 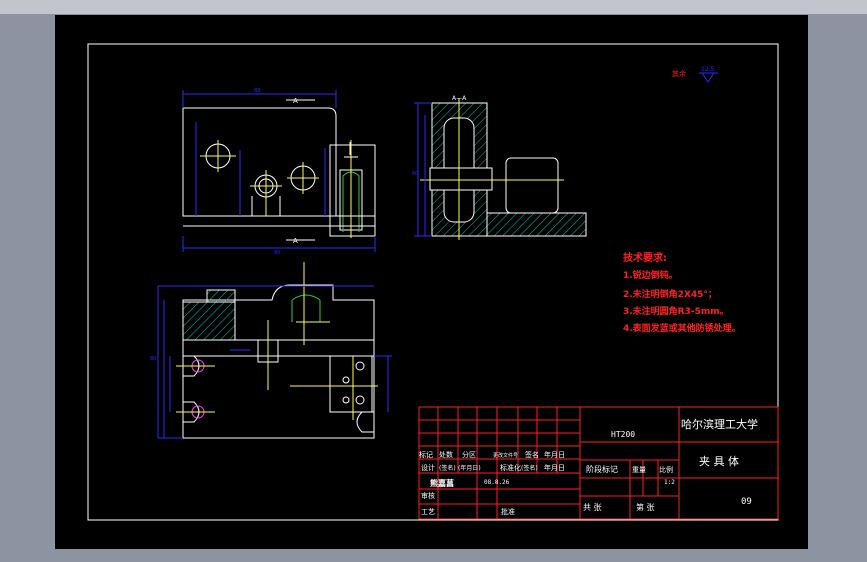 I want to click on cell-design-sign: (签名), so click(x=447, y=468).